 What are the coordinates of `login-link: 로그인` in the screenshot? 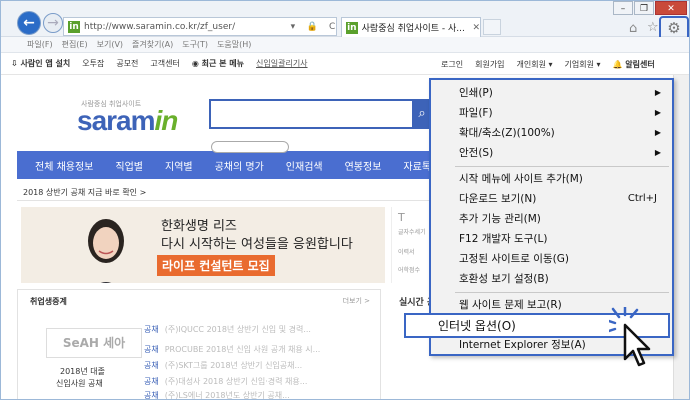 It's located at (452, 64).